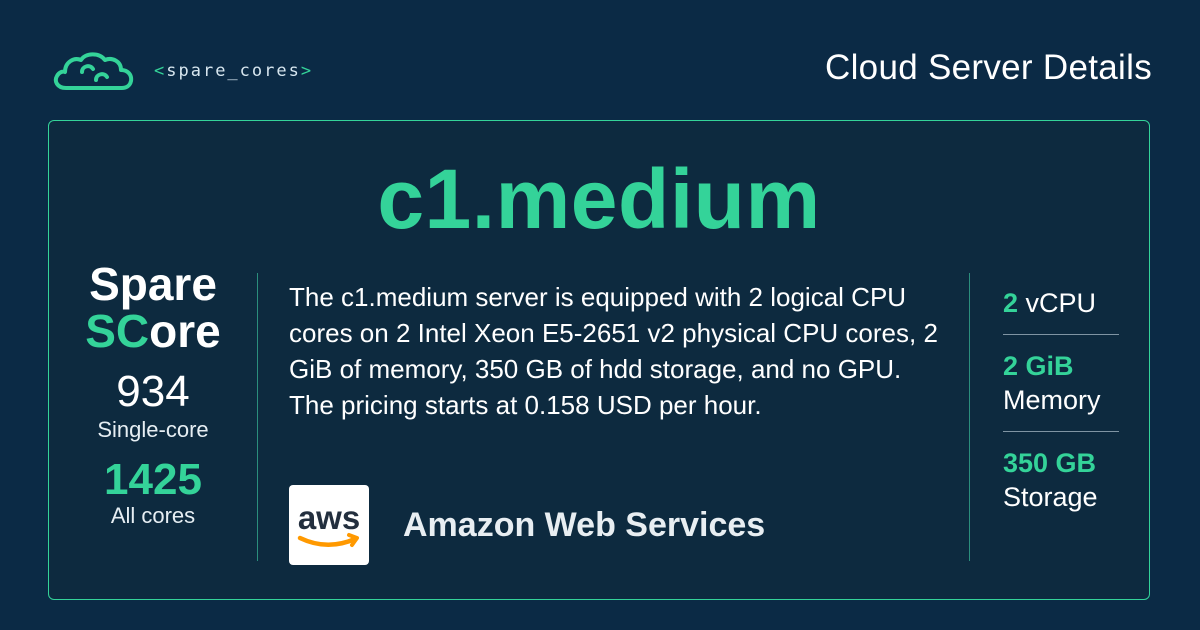 The height and width of the screenshot is (630, 1200). What do you see at coordinates (234, 71) in the screenshot?
I see `brand-name: <spare_cores>` at bounding box center [234, 71].